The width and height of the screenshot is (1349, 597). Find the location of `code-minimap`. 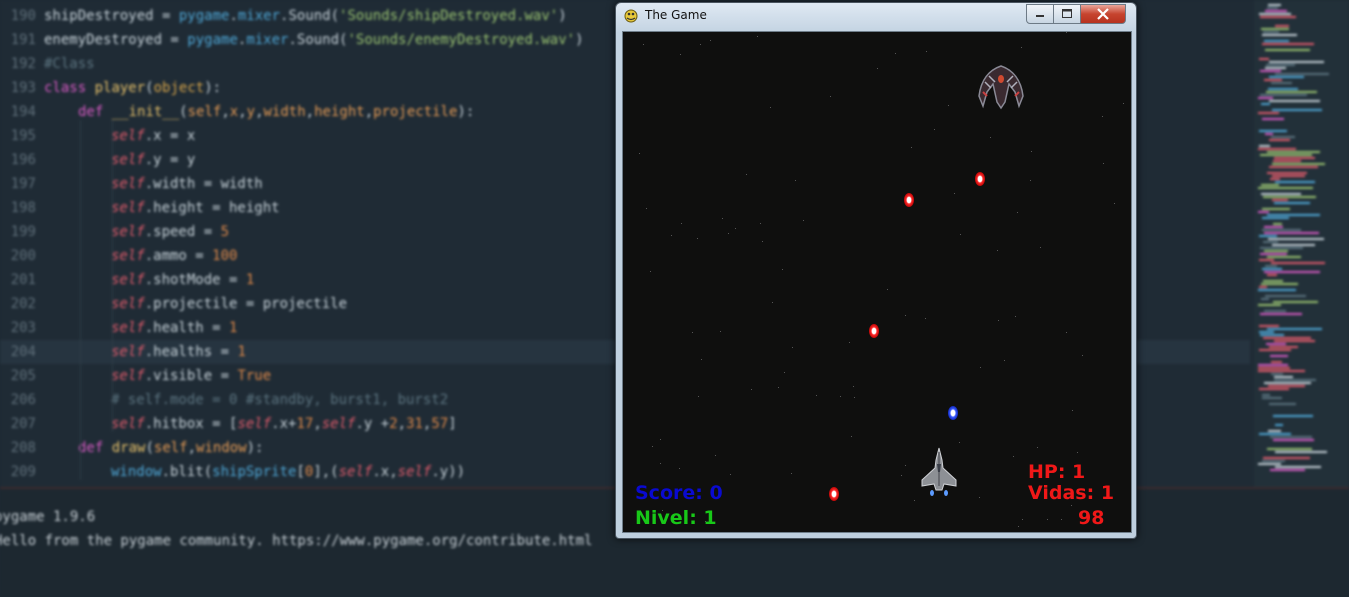

code-minimap is located at coordinates (1301, 243).